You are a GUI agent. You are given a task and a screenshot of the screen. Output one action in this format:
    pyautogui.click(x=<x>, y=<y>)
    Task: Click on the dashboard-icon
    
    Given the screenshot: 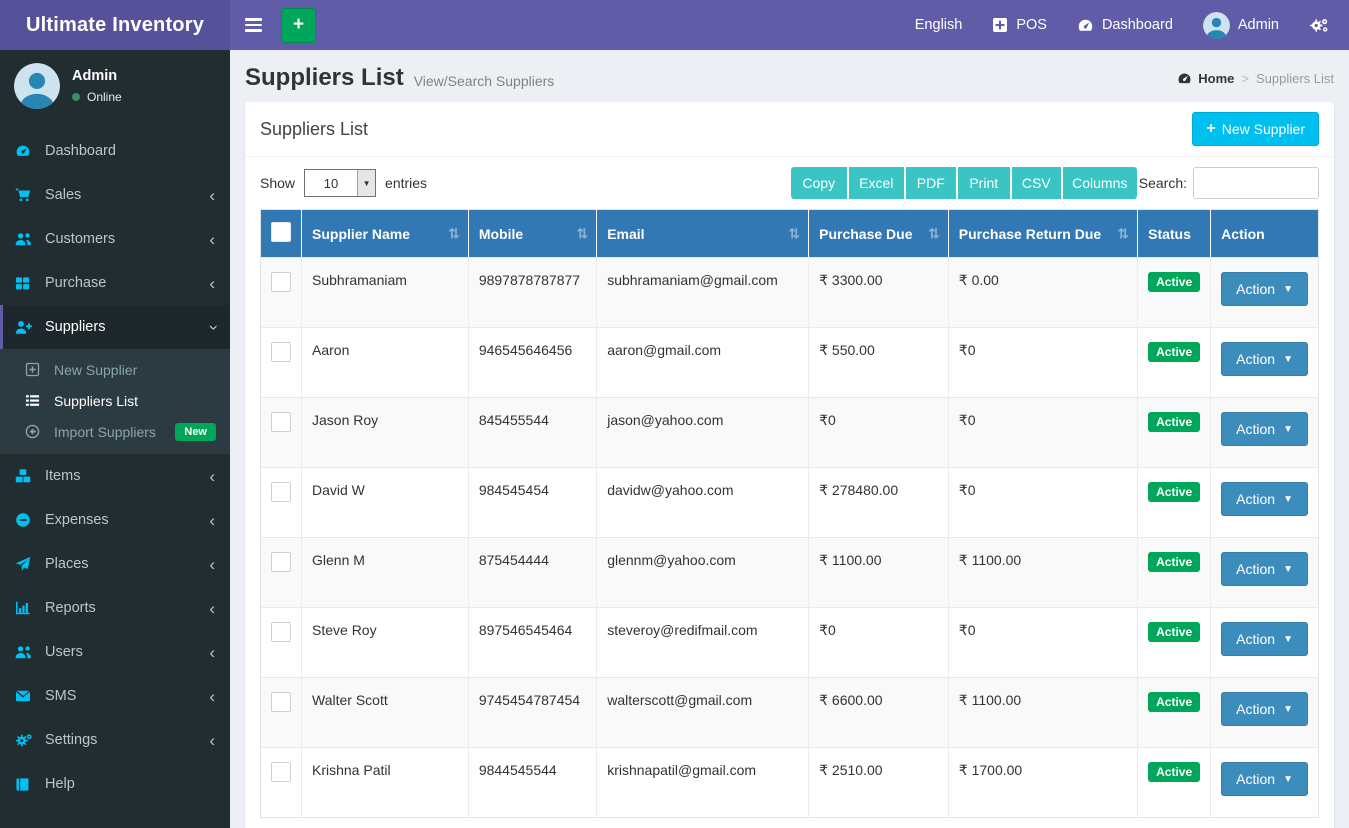 What is the action you would take?
    pyautogui.click(x=1085, y=25)
    